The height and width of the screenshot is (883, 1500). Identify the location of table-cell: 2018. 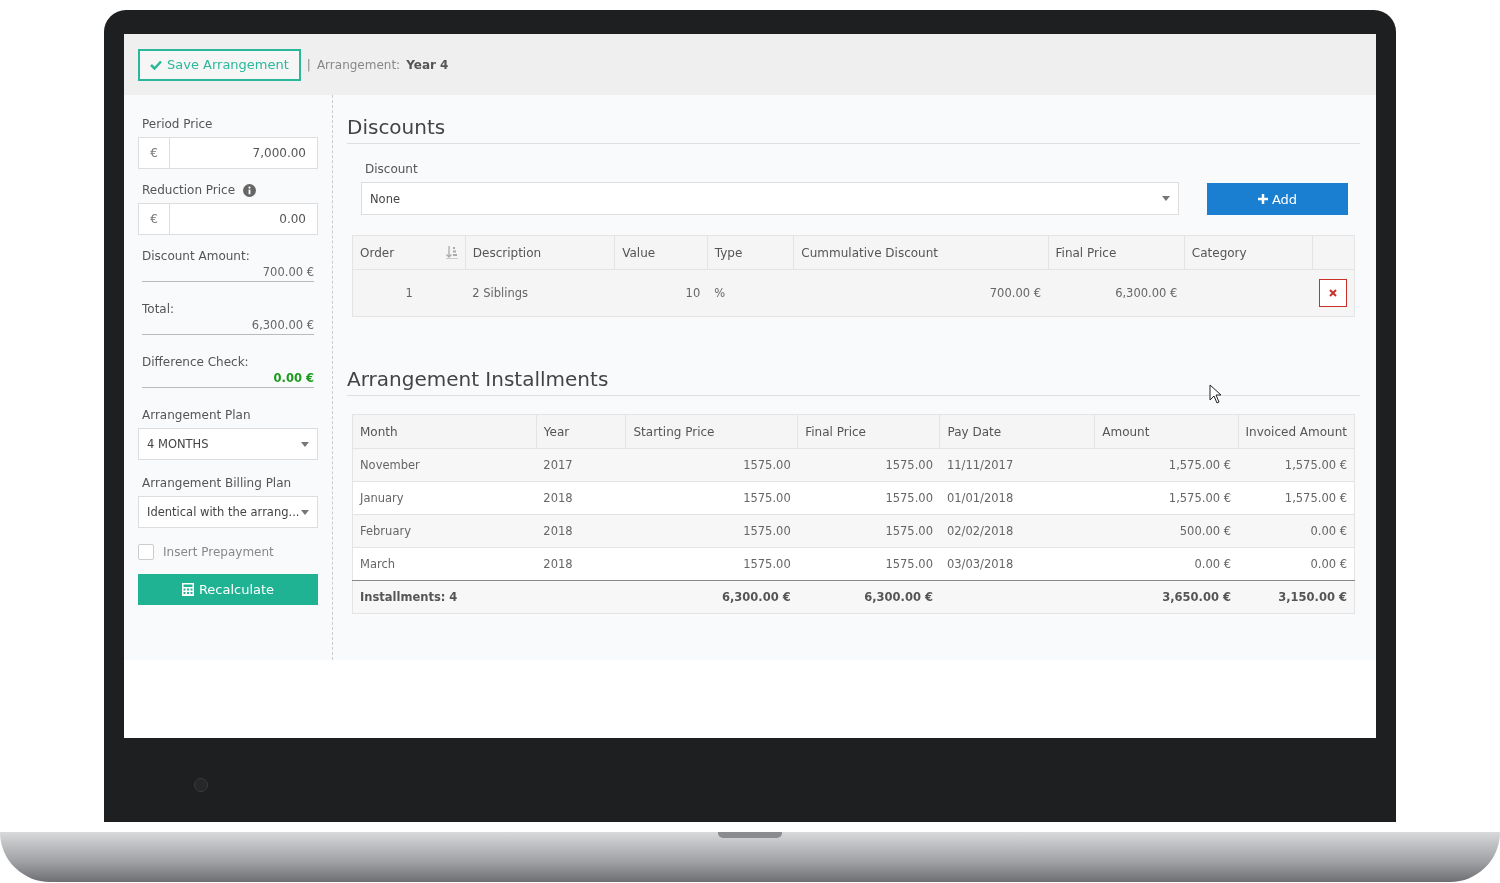
(581, 531).